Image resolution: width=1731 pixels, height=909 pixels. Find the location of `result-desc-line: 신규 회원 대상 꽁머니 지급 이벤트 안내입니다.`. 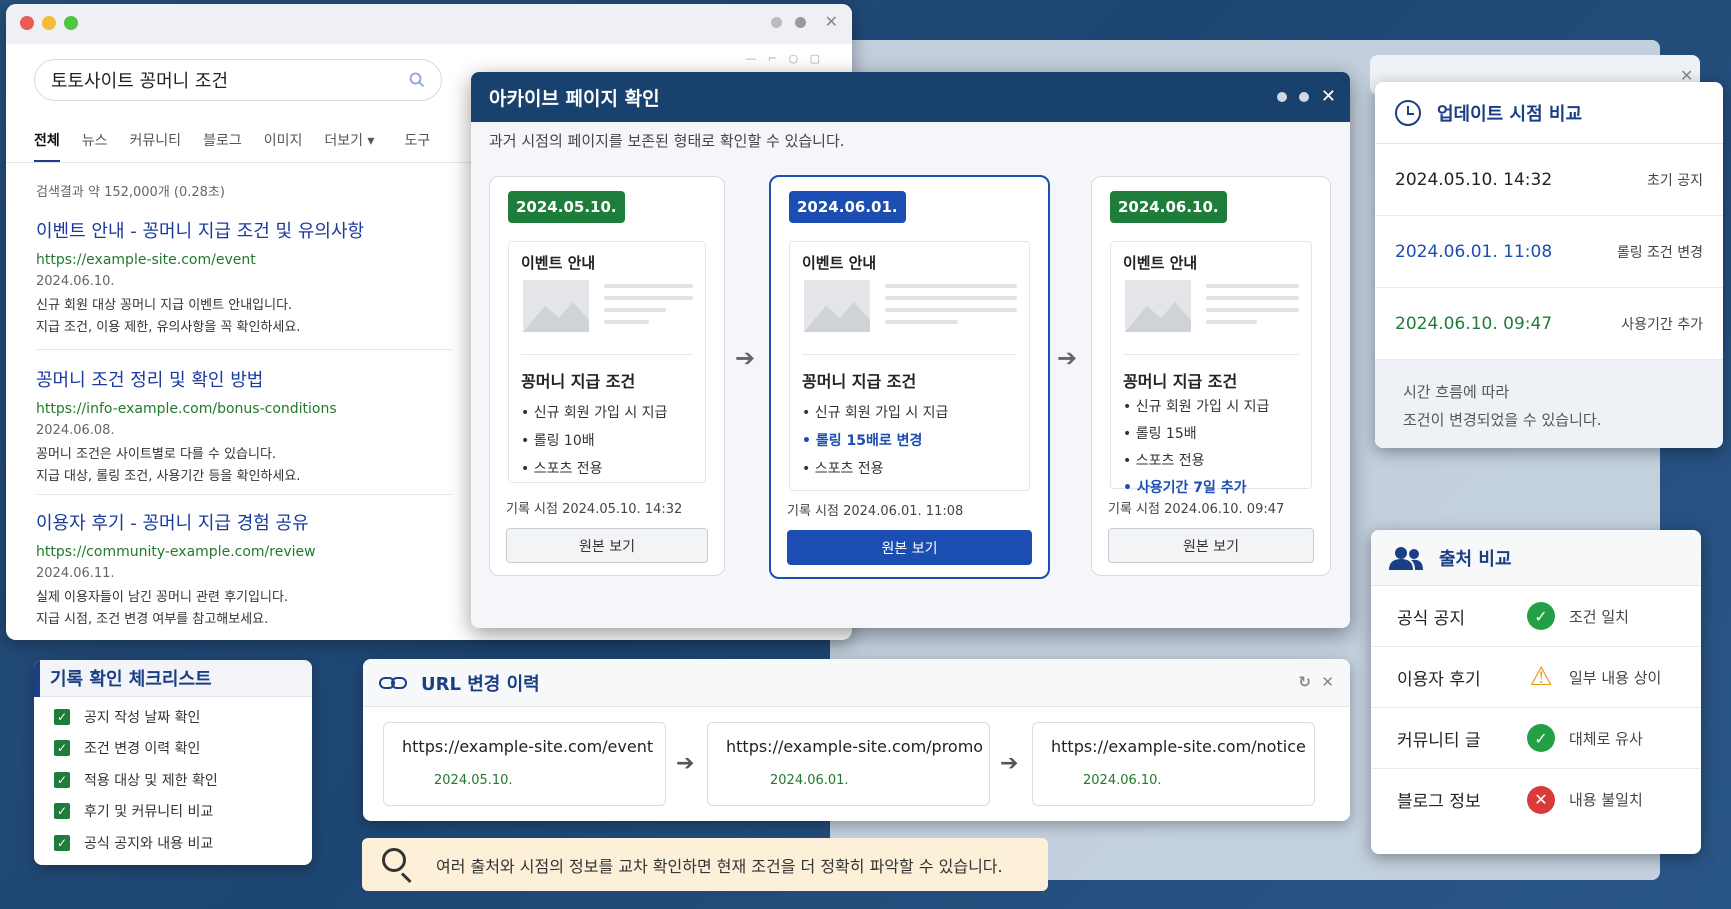

result-desc-line: 신규 회원 대상 꽁머니 지급 이벤트 안내입니다. is located at coordinates (164, 305).